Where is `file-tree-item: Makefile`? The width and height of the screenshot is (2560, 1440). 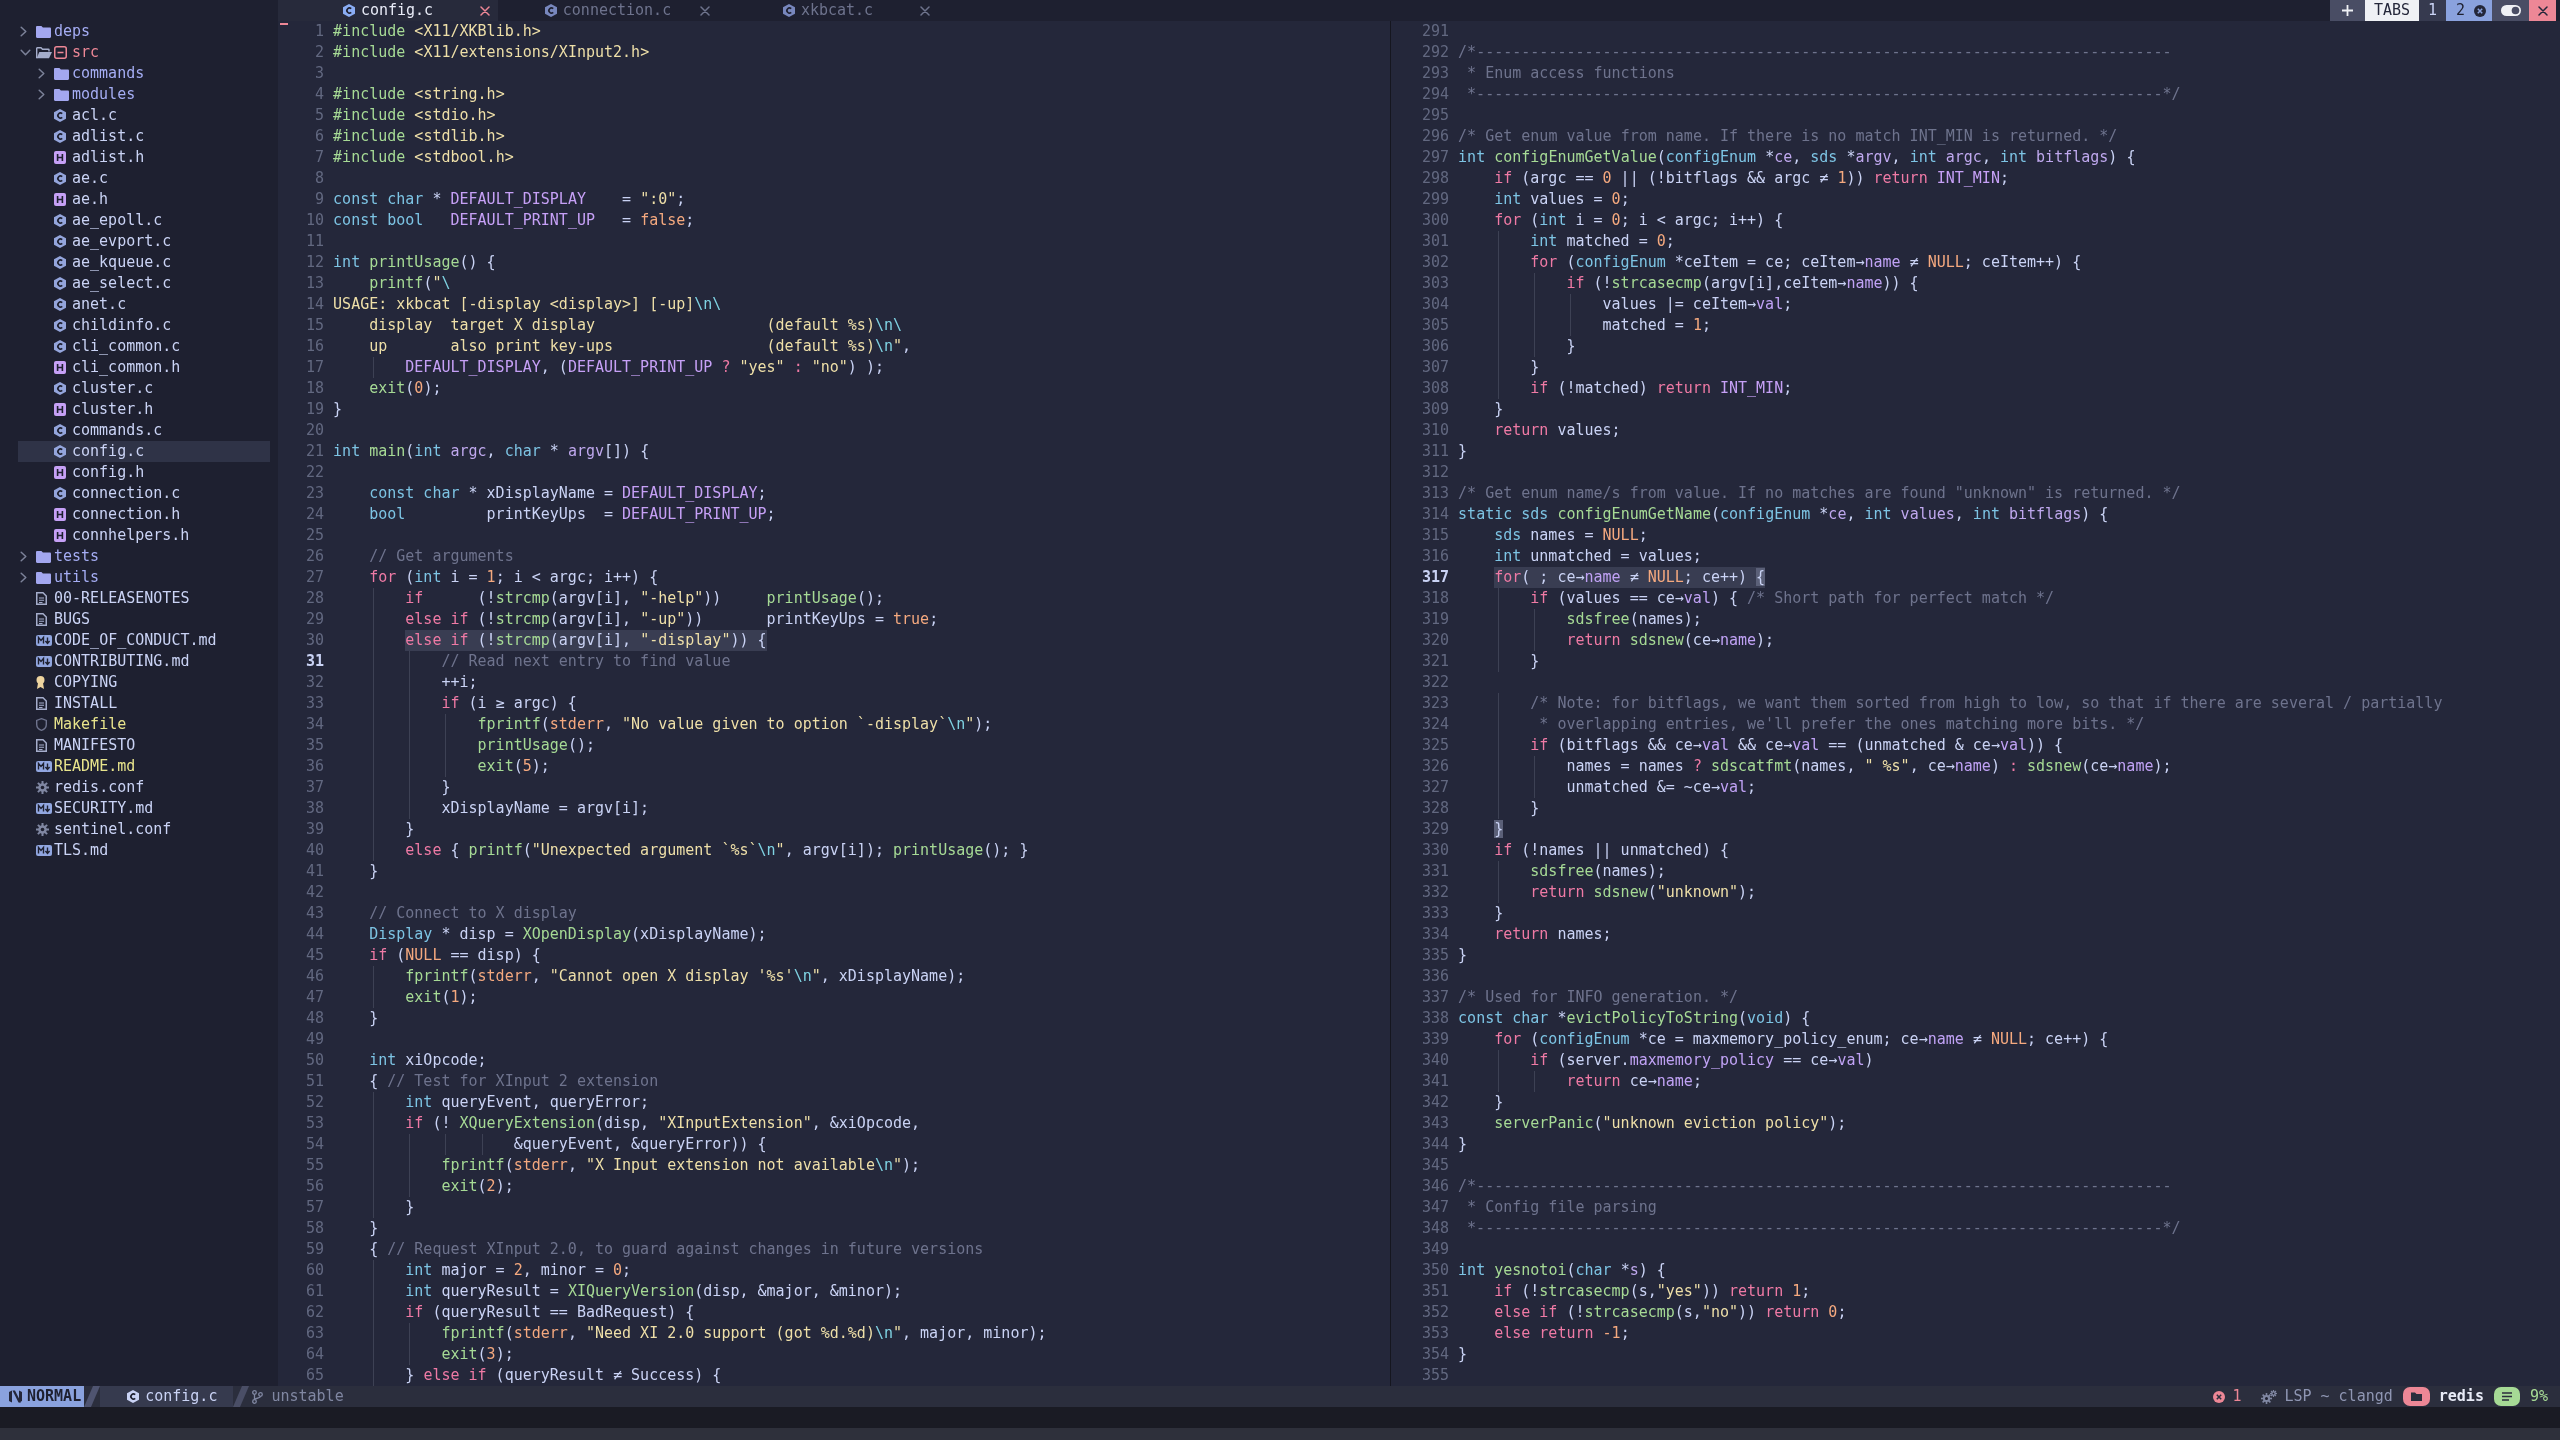
file-tree-item: Makefile is located at coordinates (81, 724).